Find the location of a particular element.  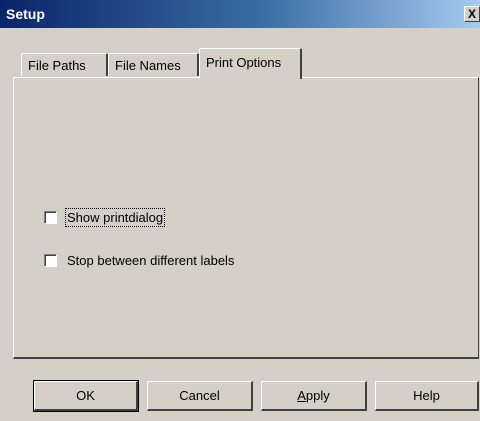

apply-label: Apply is located at coordinates (313, 395).